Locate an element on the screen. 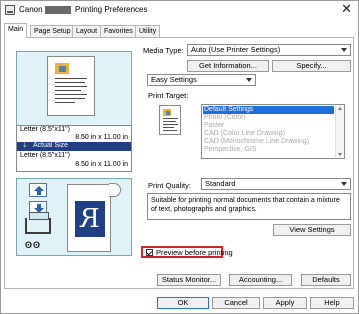 This screenshot has width=359, height=314. checkbox-checked-icon is located at coordinates (149, 252).